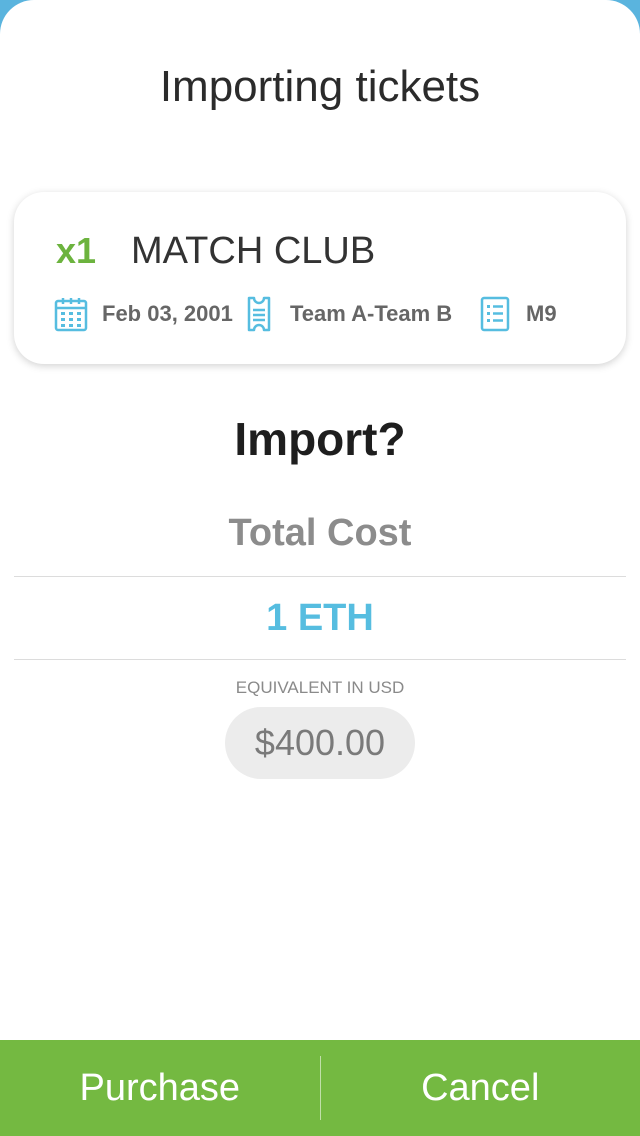  I want to click on calendar-icon, so click(71, 315).